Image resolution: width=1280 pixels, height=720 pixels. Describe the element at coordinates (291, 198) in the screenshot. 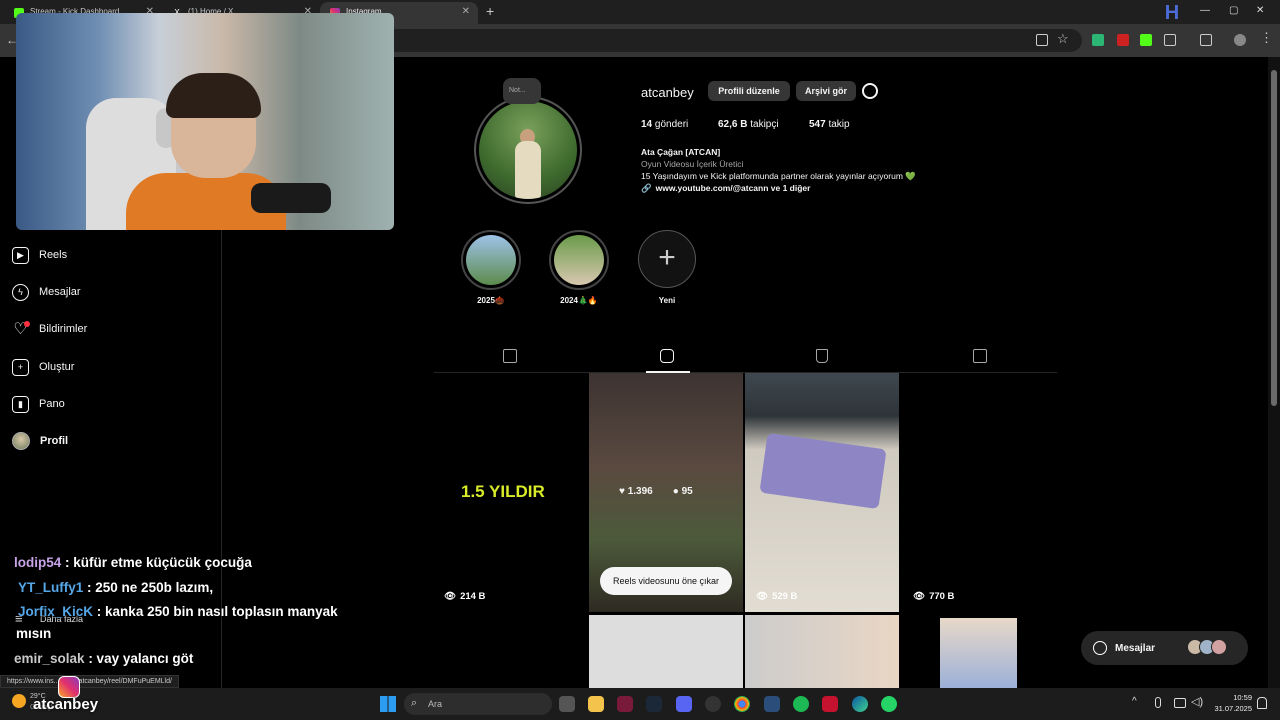

I see `microphone` at that location.